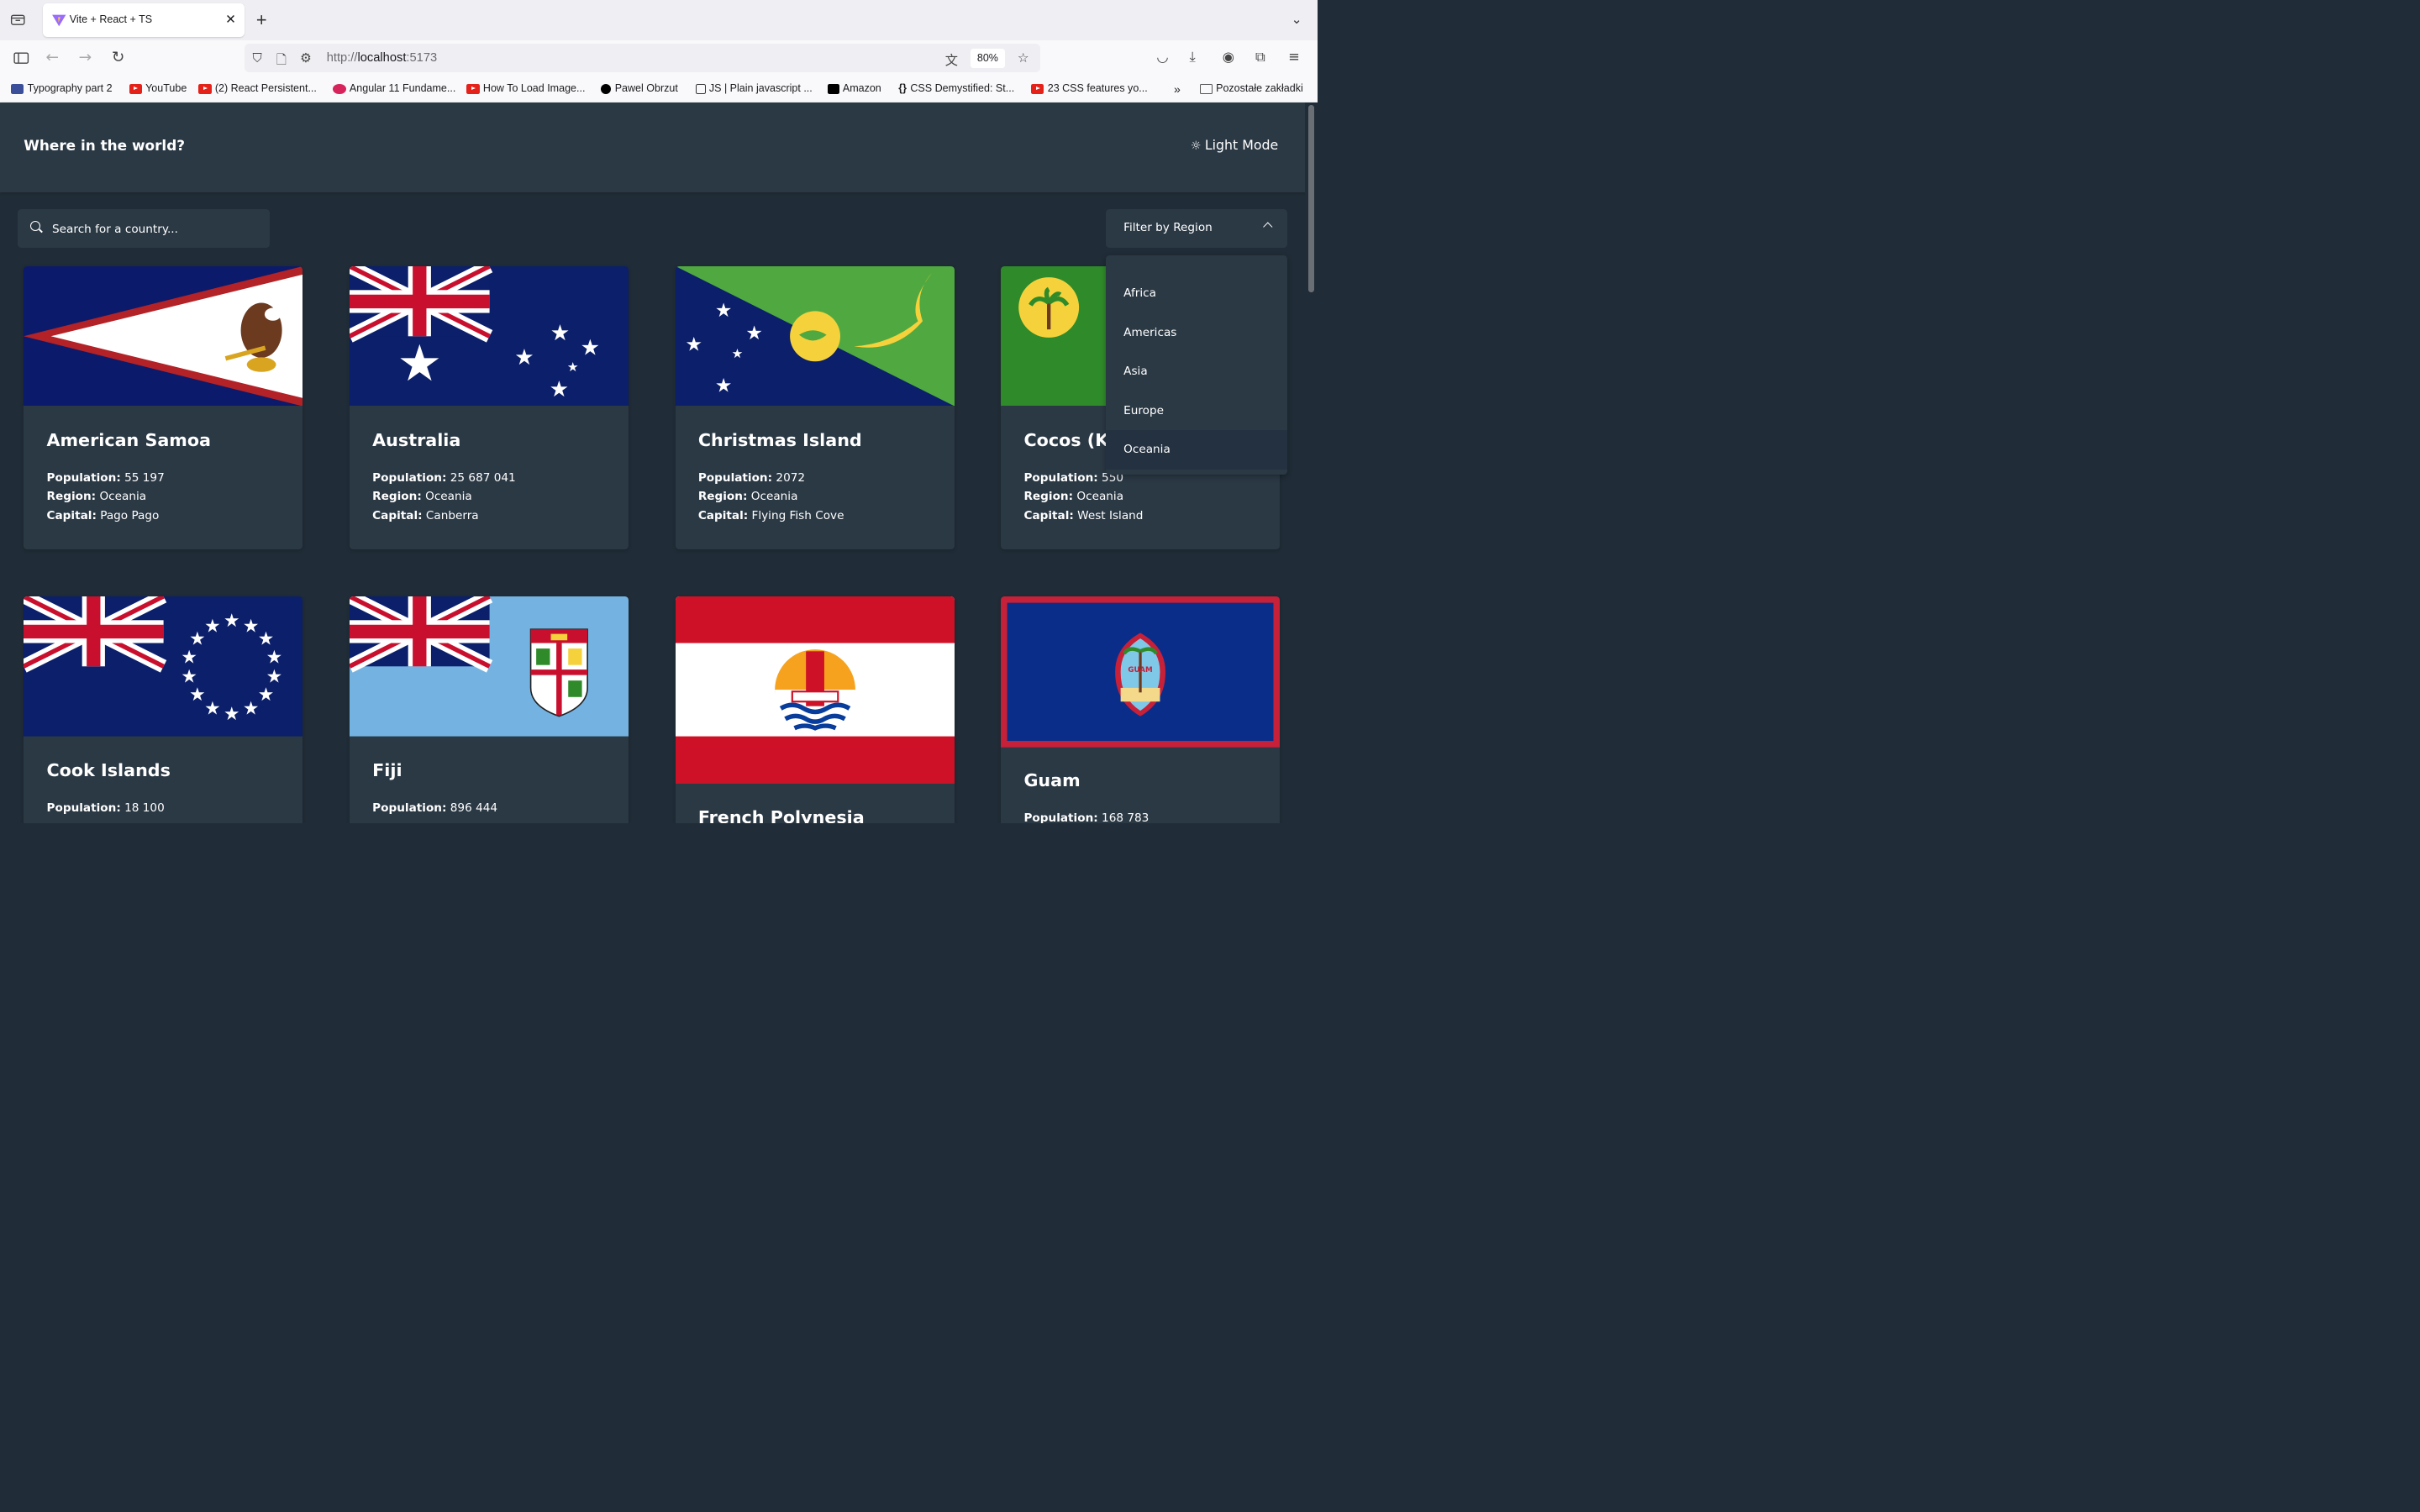 The image size is (2420, 1512). Describe the element at coordinates (1193, 57) in the screenshot. I see `download-icon: ⤓` at that location.